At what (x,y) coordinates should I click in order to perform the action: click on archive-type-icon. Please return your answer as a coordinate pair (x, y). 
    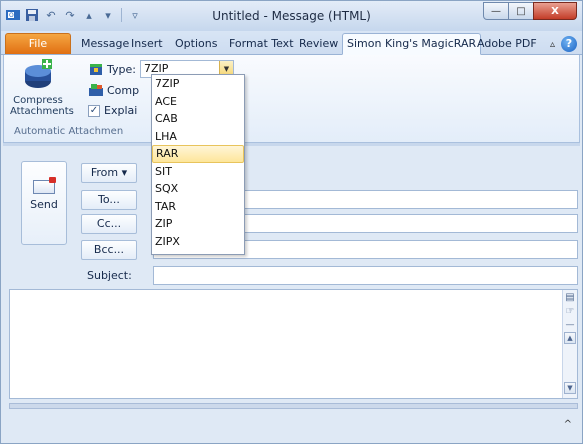
    Looking at the image, I should click on (96, 69).